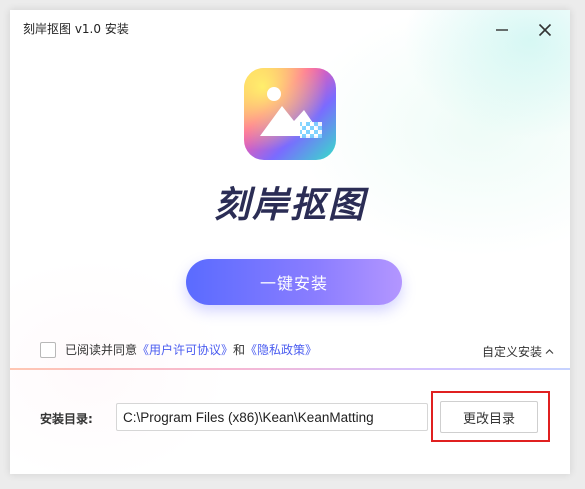  I want to click on window-title: 刻岸抠图 v1.0 安装, so click(76, 29).